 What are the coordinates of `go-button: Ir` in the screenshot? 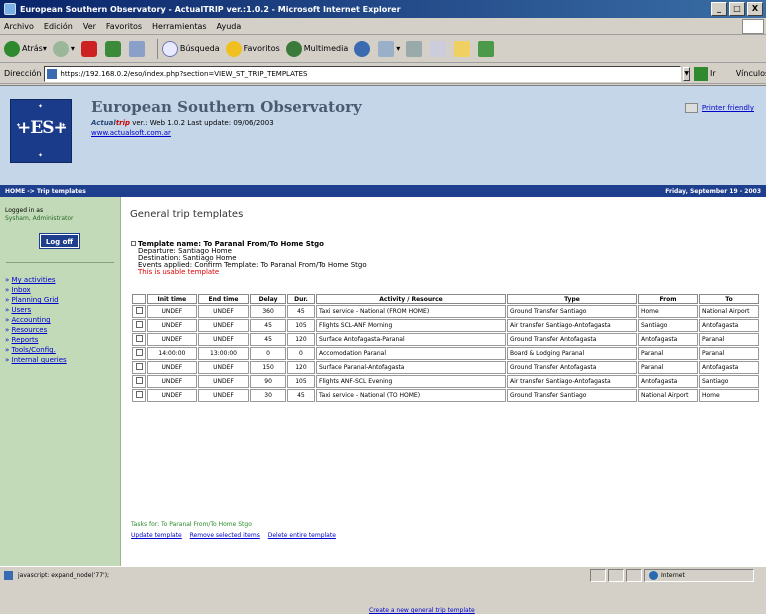 It's located at (705, 73).